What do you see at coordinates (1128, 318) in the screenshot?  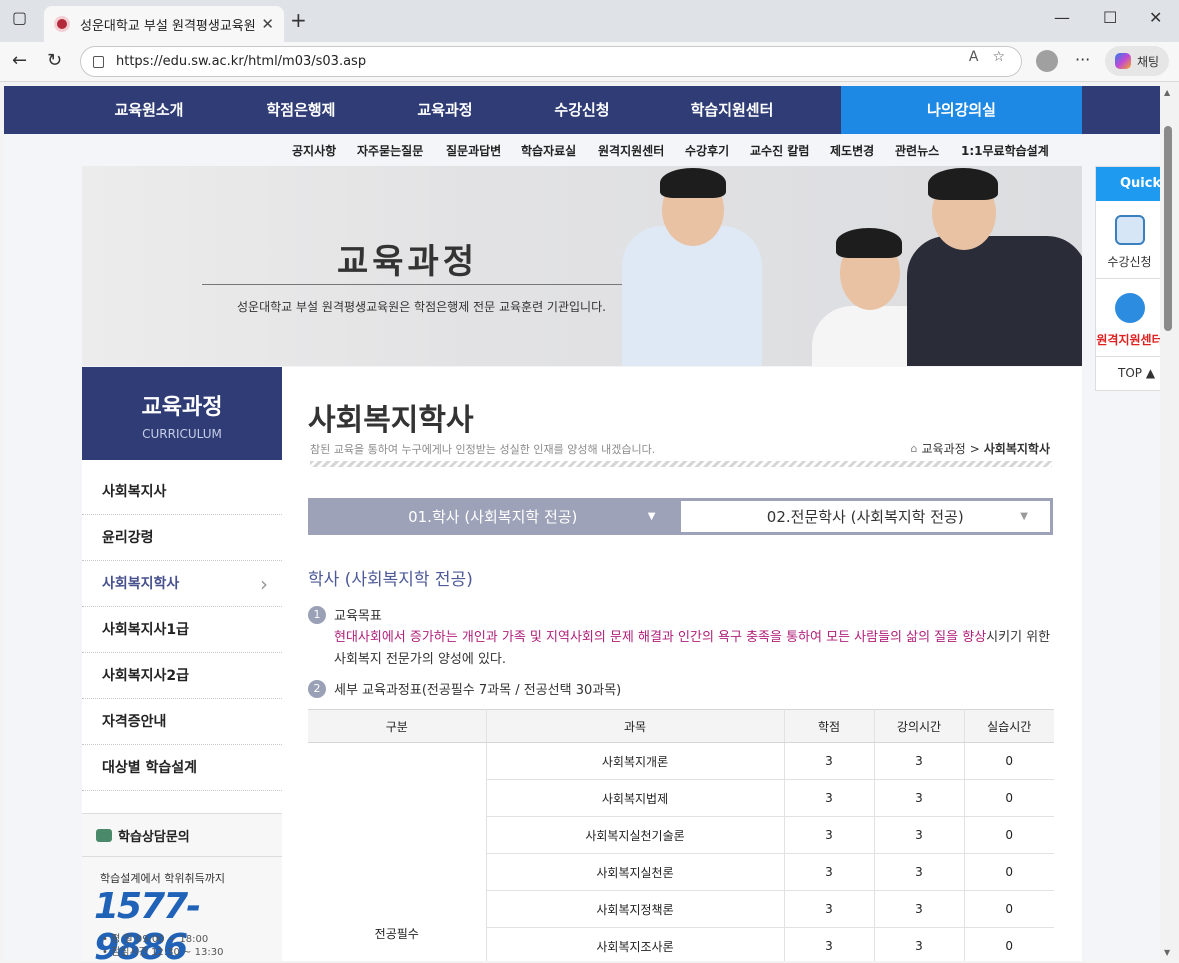 I see `quick-remote-support-button: 원격지원센터` at bounding box center [1128, 318].